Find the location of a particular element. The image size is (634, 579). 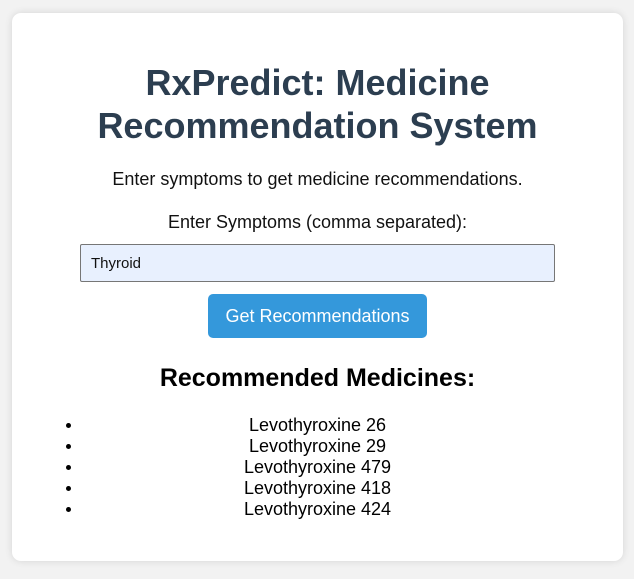

medicine-name: Levothyroxine 418 is located at coordinates (317, 488).